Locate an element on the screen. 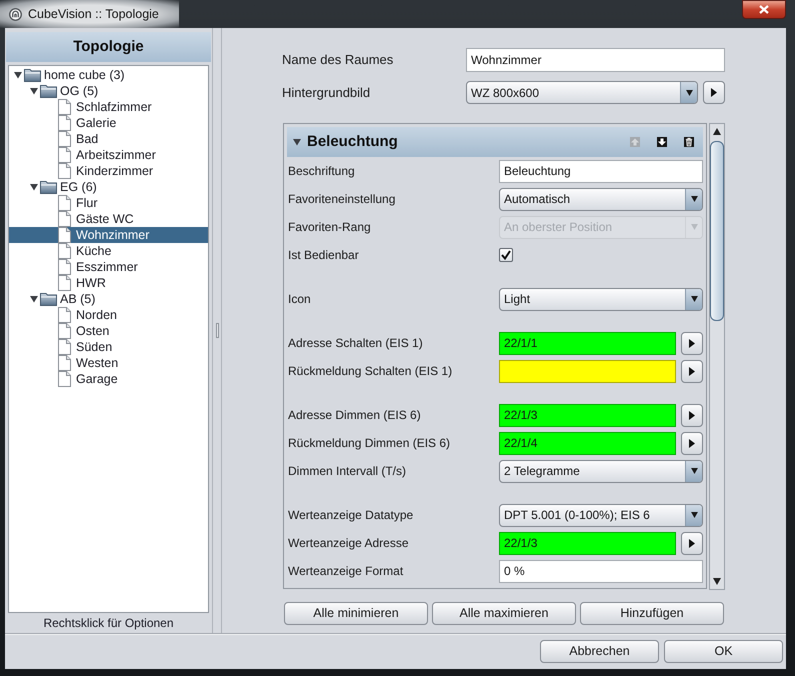 The width and height of the screenshot is (795, 676). tree-item: Galerie is located at coordinates (108, 123).